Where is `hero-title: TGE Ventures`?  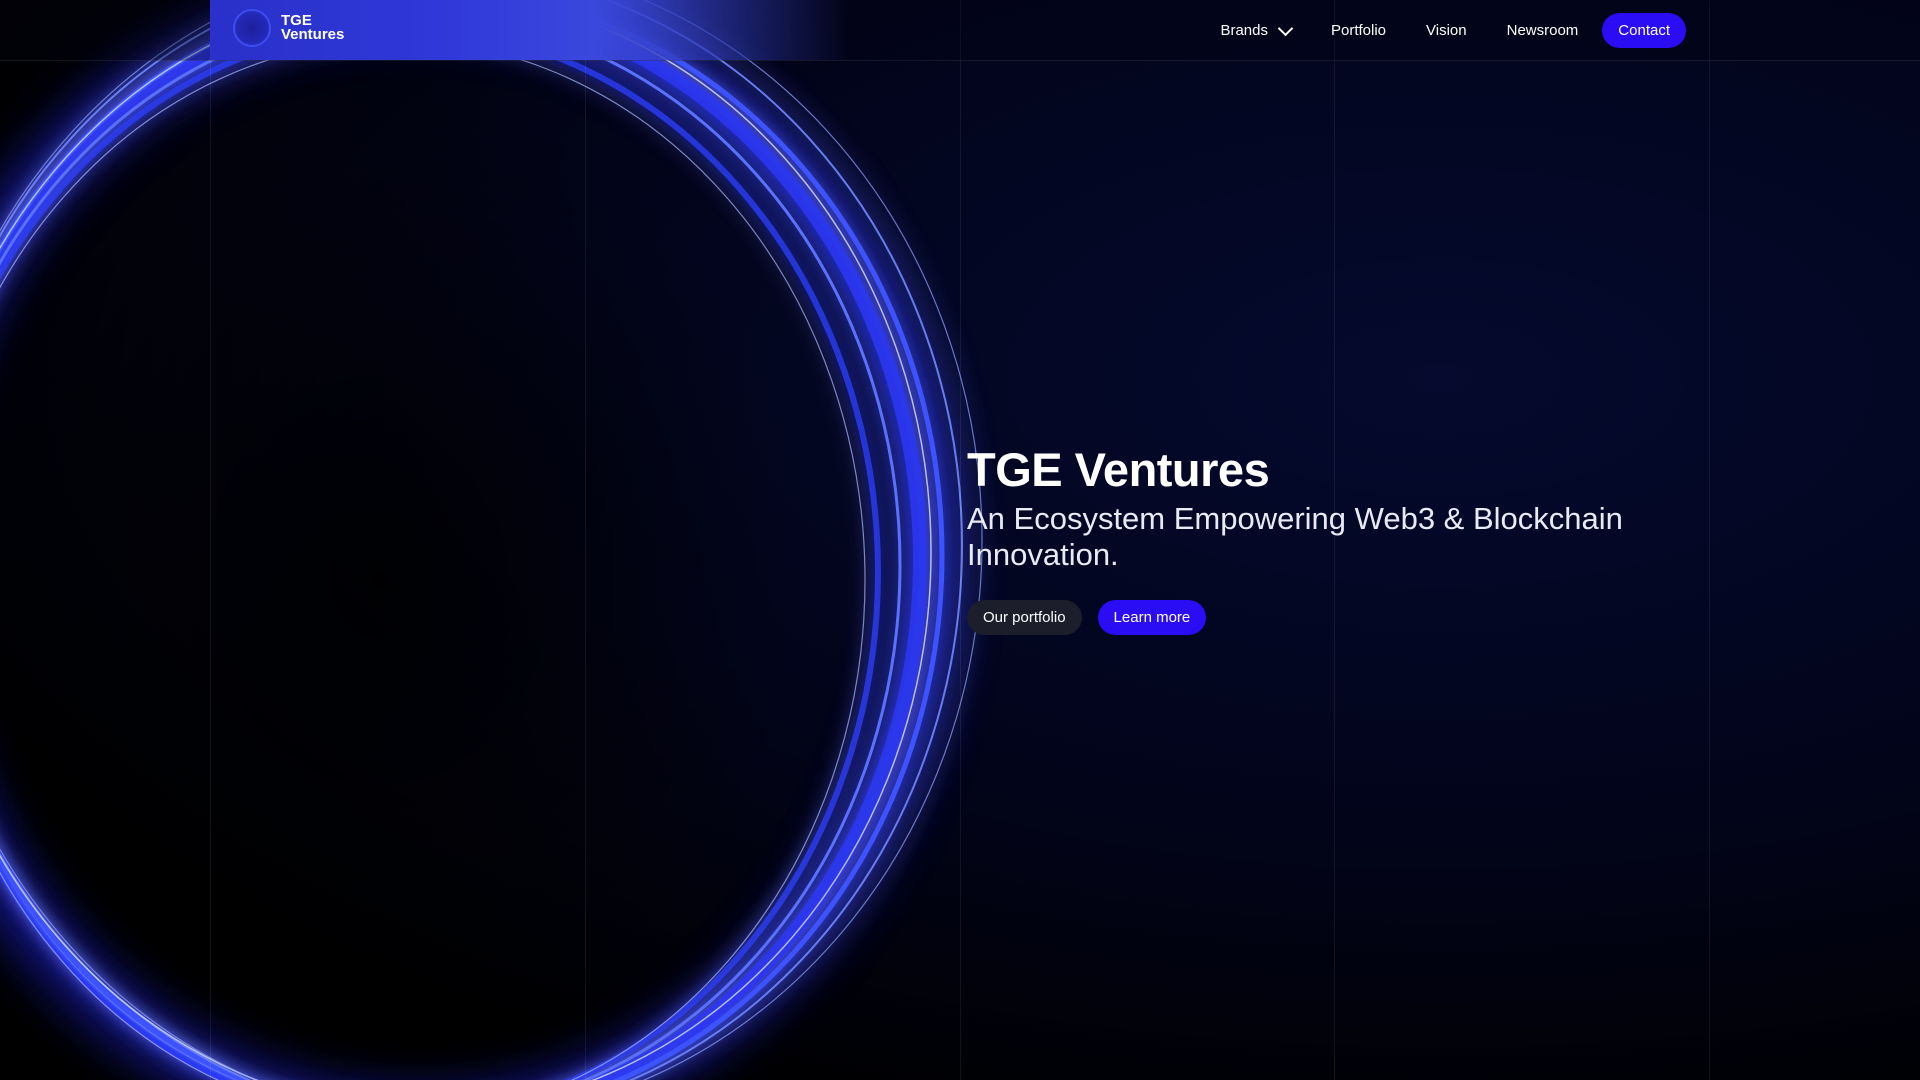 hero-title: TGE Ventures is located at coordinates (1118, 469).